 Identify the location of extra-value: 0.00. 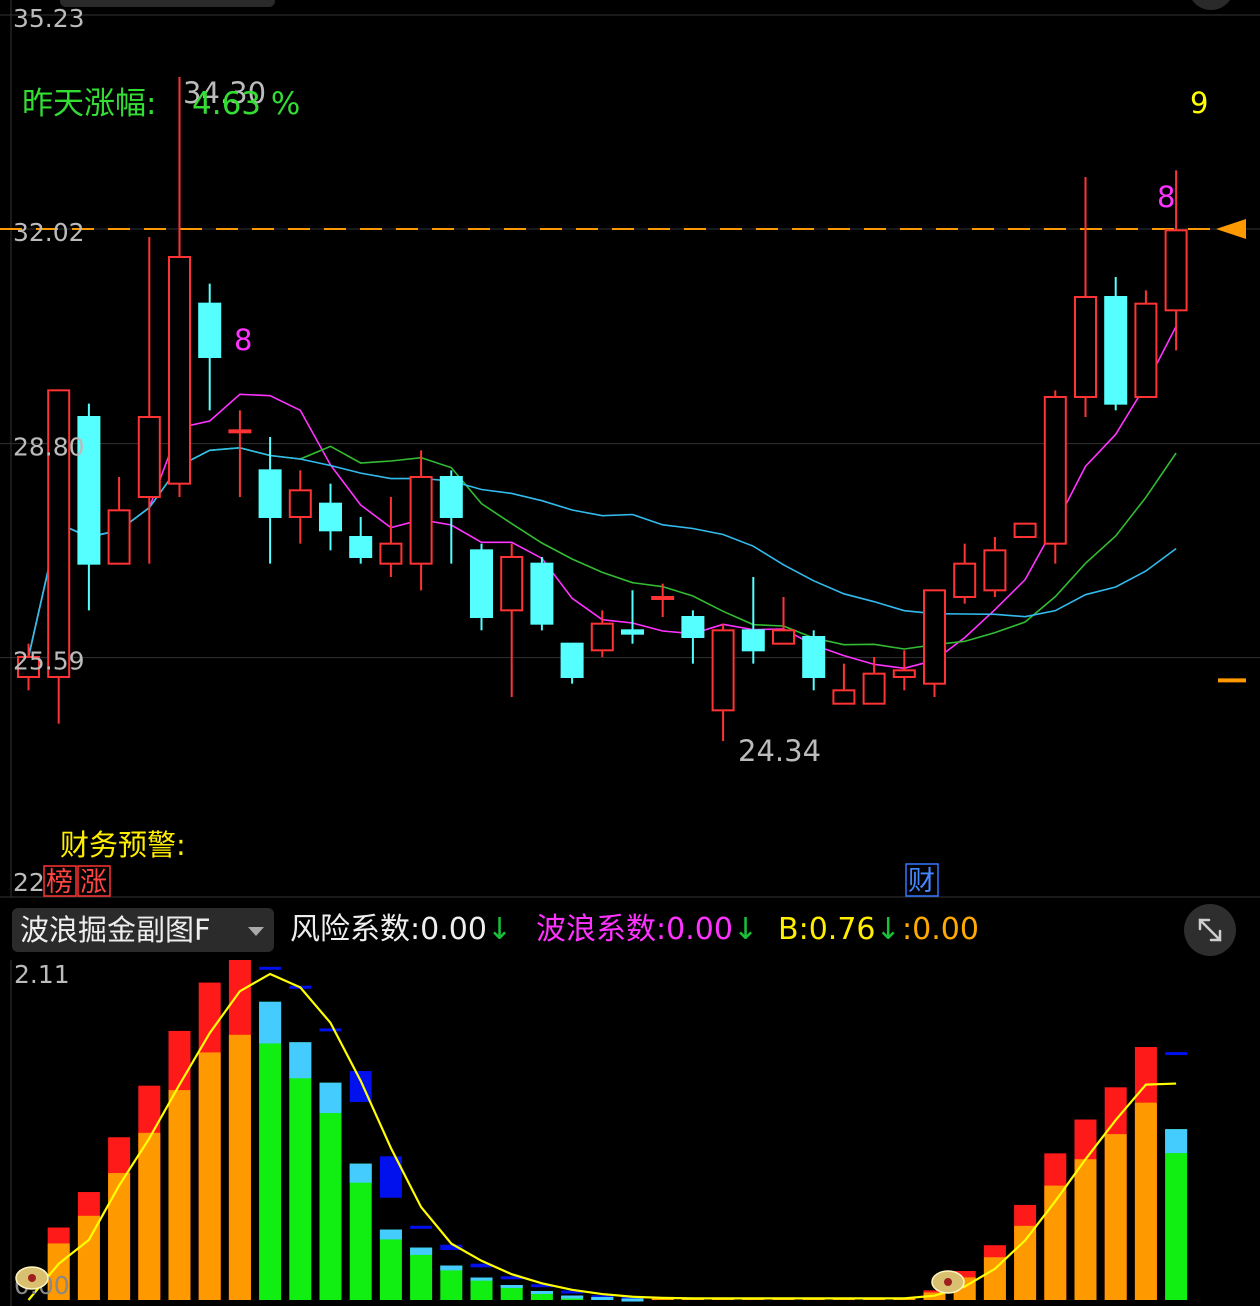
(945, 929).